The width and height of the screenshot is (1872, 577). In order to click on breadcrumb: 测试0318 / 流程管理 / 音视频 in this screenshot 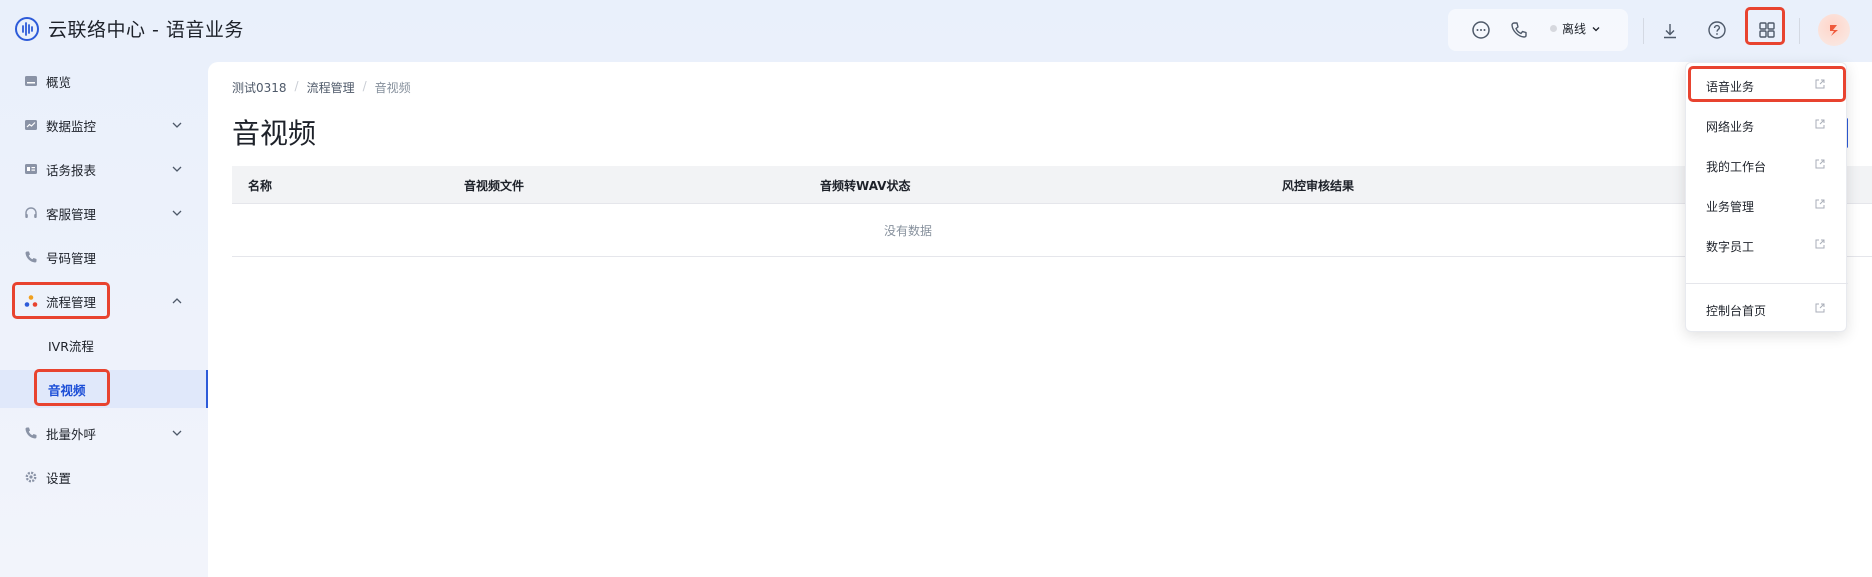, I will do `click(321, 87)`.